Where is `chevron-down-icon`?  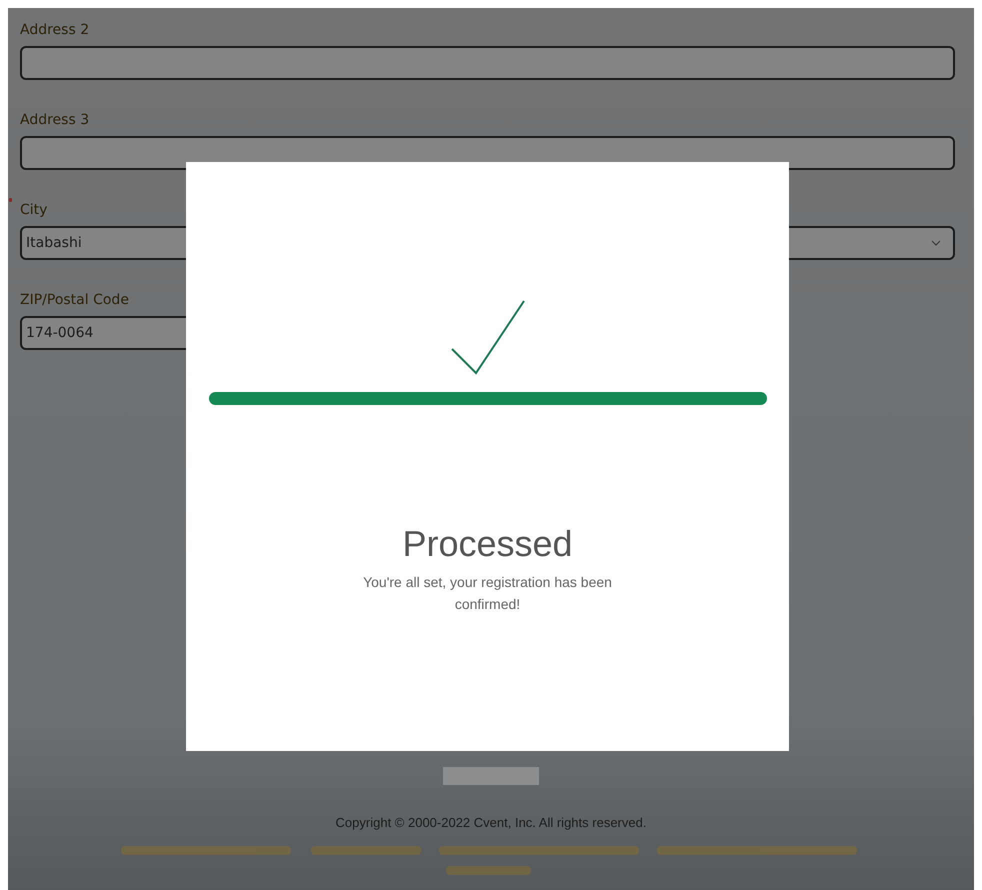 chevron-down-icon is located at coordinates (936, 243).